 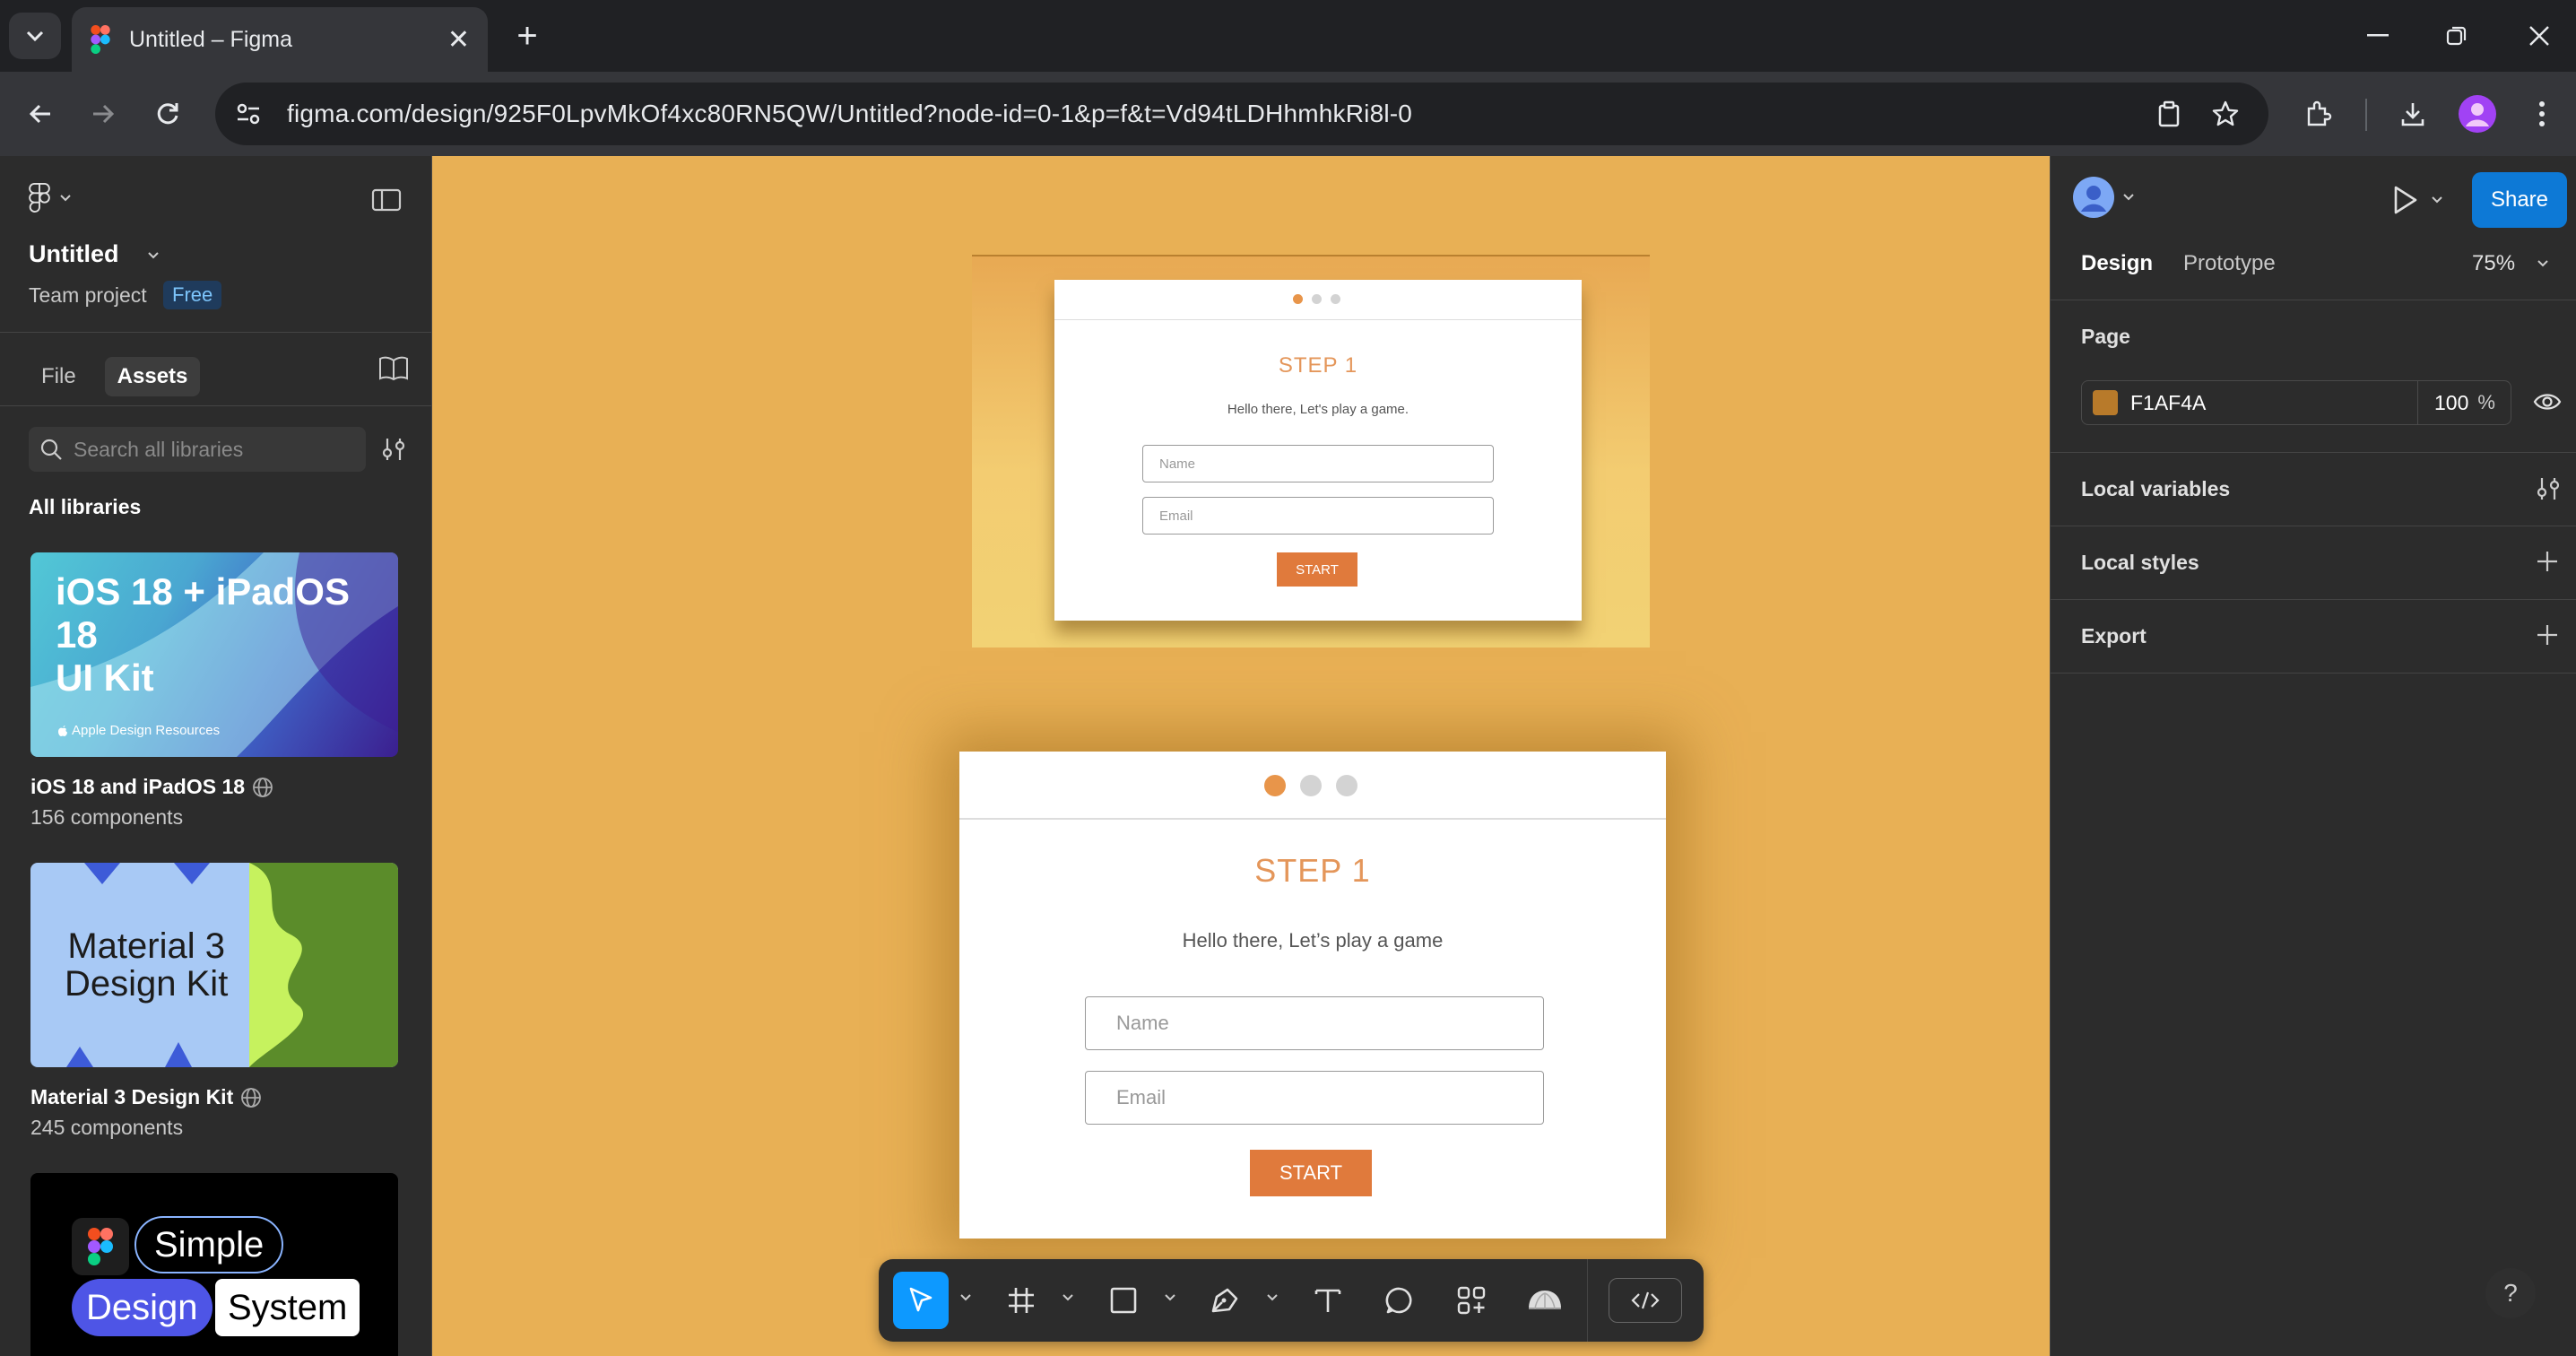 I want to click on tab-file: File, so click(x=59, y=376).